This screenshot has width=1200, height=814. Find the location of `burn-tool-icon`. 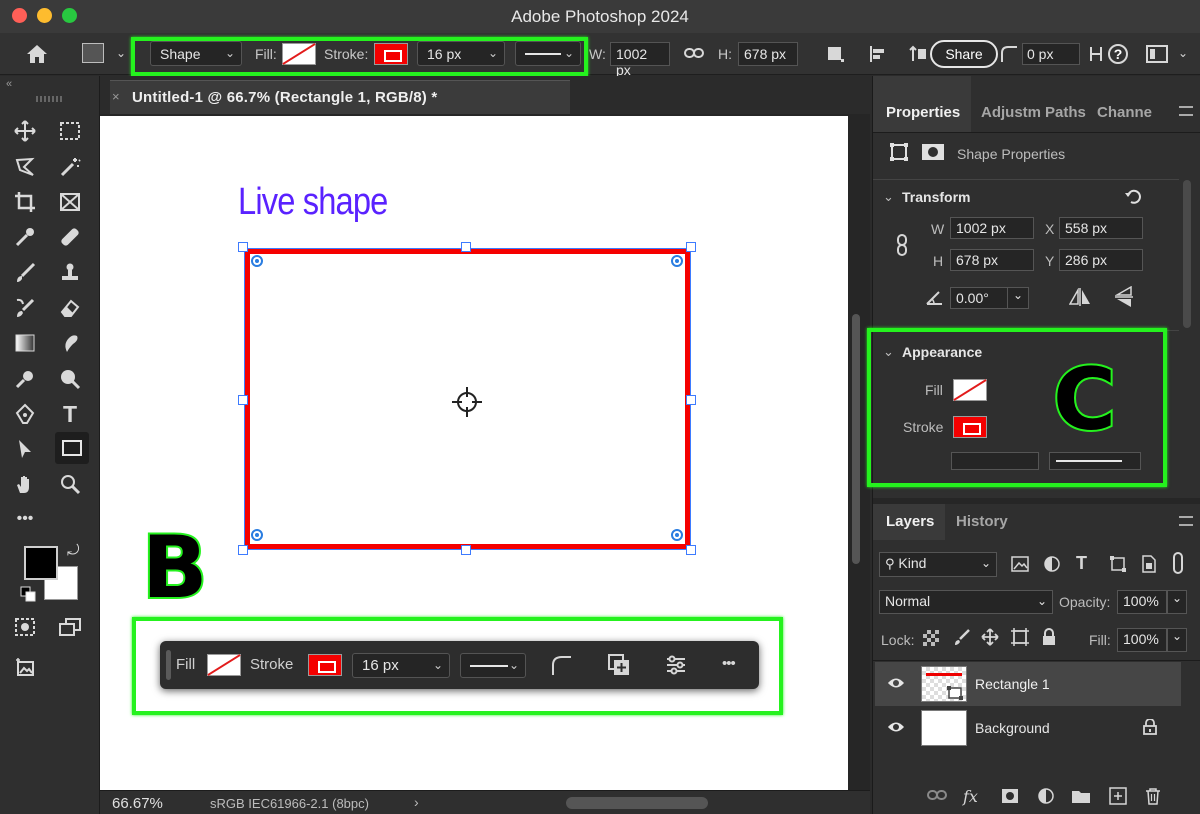

burn-tool-icon is located at coordinates (70, 379).